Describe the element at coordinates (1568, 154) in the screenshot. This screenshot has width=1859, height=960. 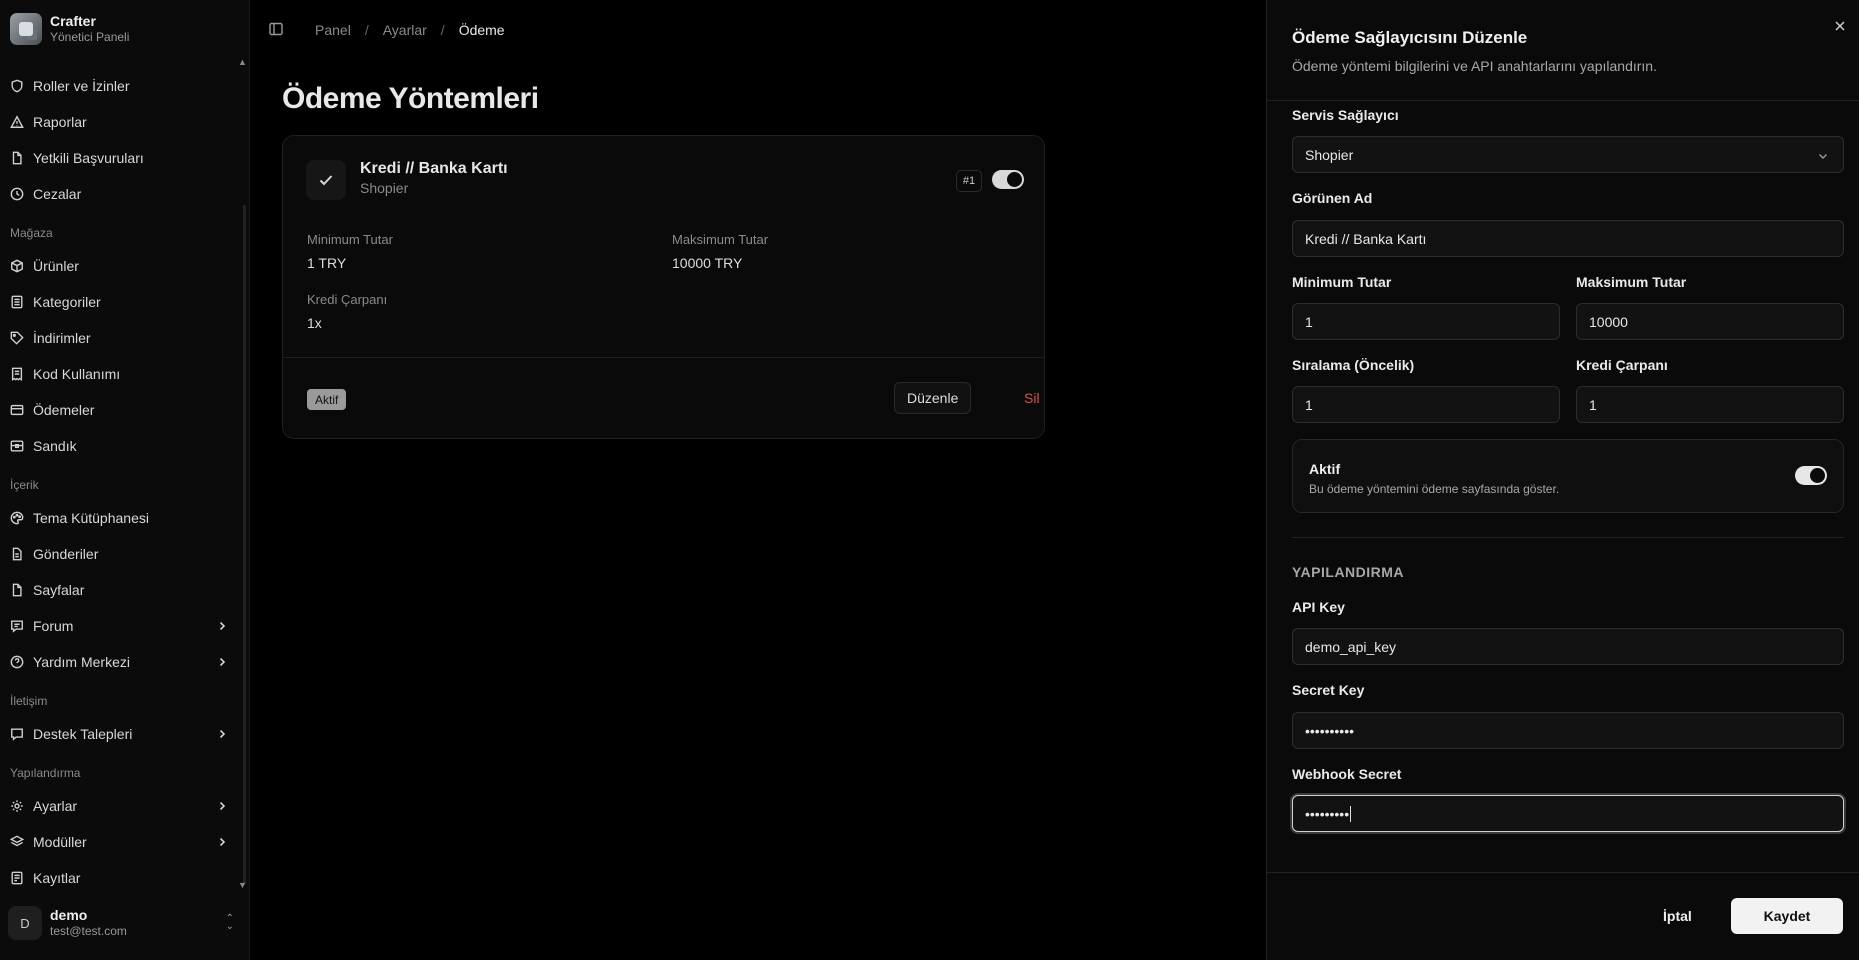
I see `provider-select: Shopier` at that location.